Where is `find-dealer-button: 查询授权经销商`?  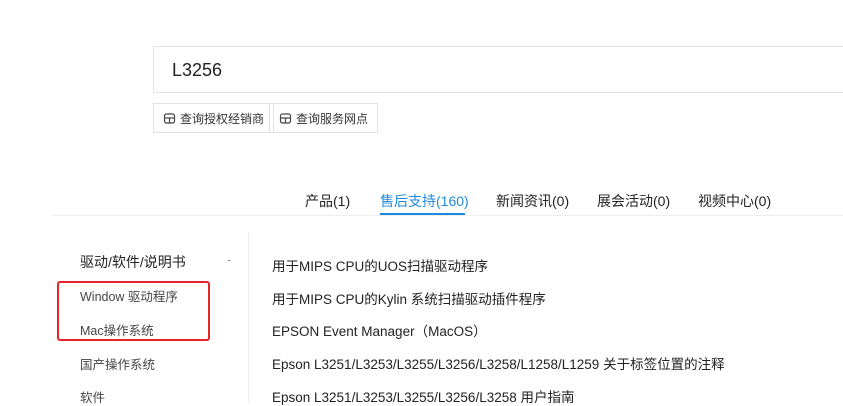 find-dealer-button: 查询授权经销商 is located at coordinates (214, 118).